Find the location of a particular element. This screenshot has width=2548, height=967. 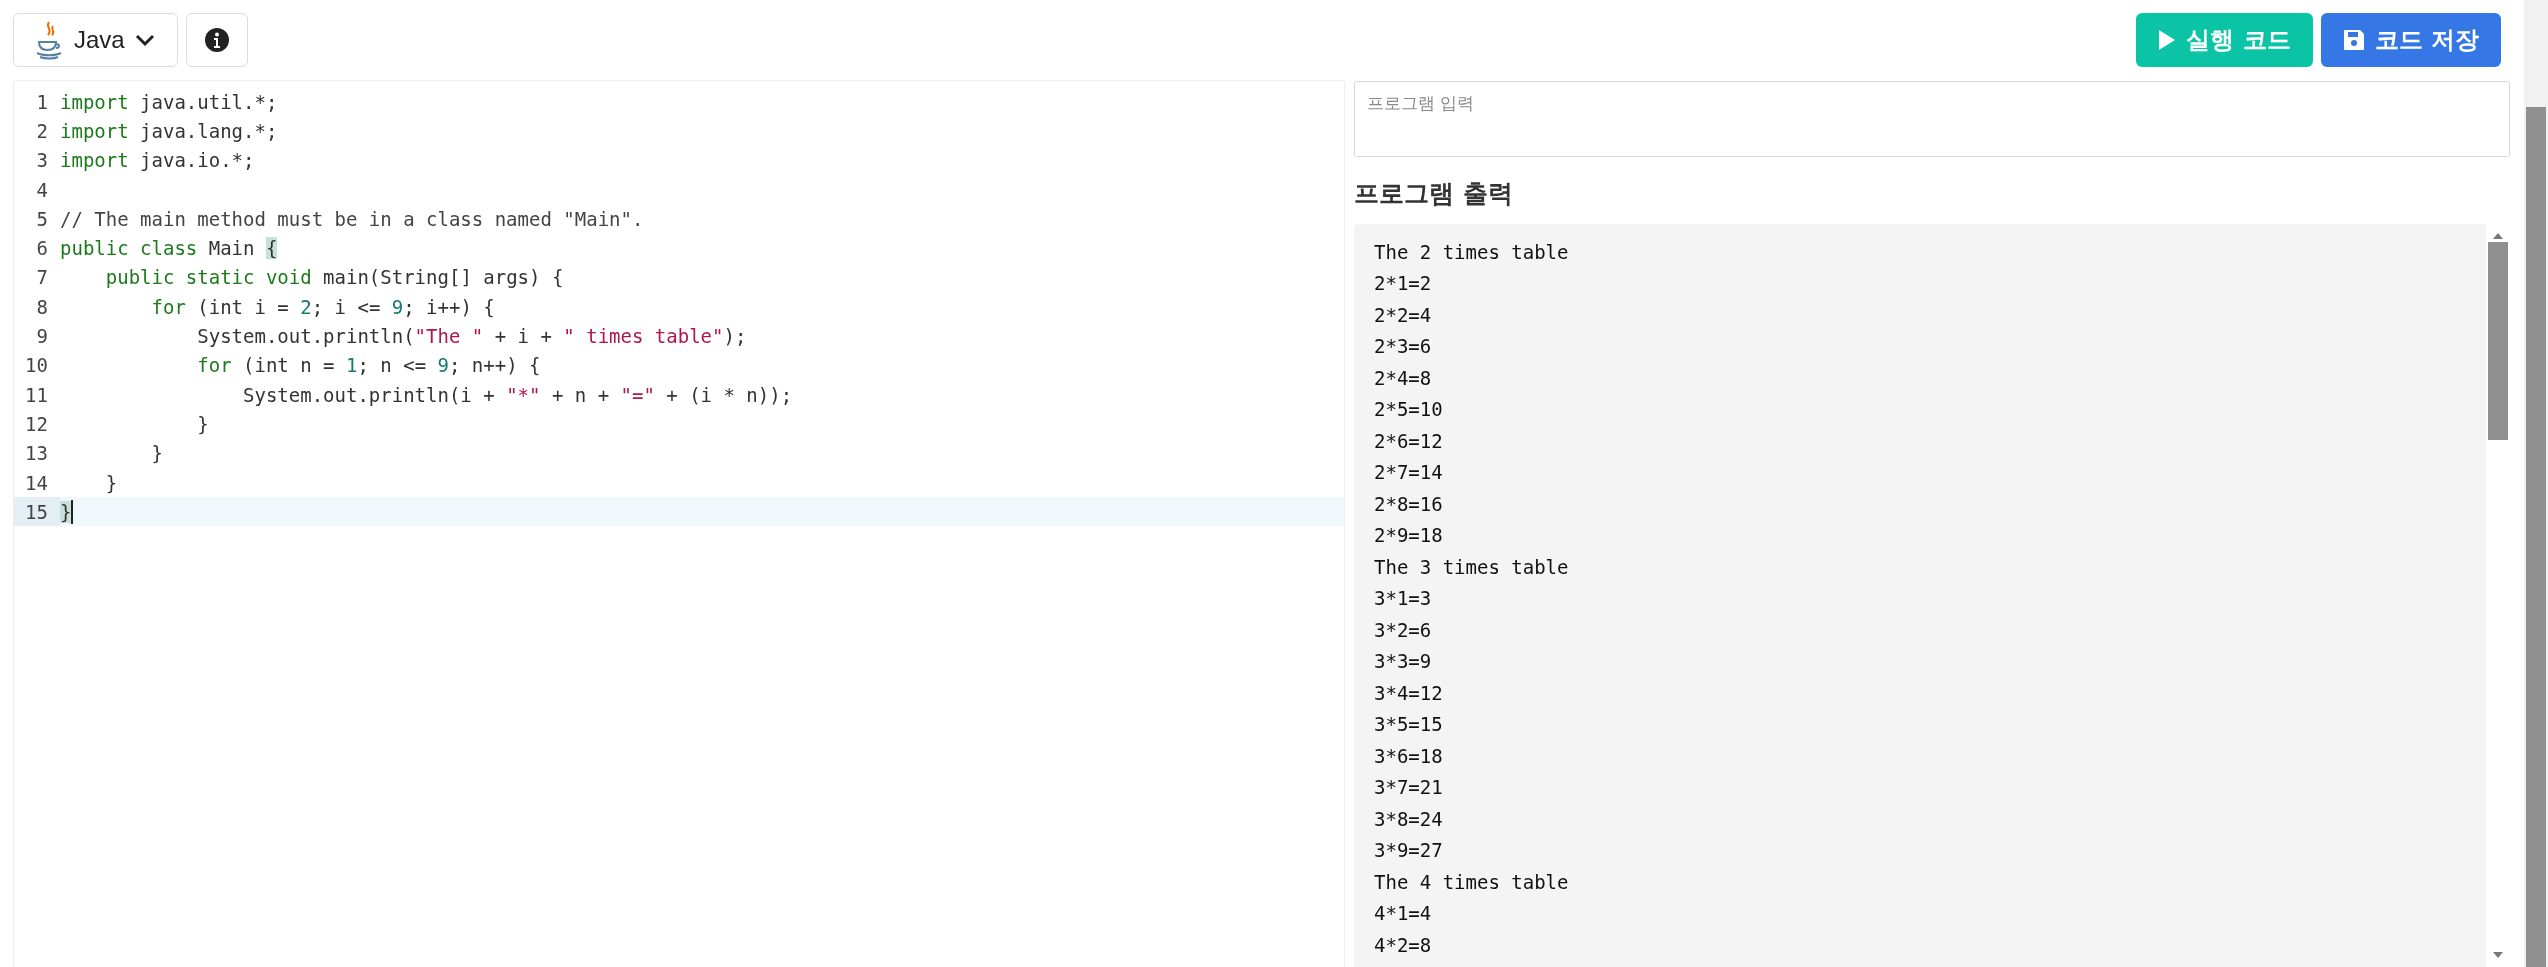

code-line: // The main method must be in a class named "Main". is located at coordinates (352, 218).